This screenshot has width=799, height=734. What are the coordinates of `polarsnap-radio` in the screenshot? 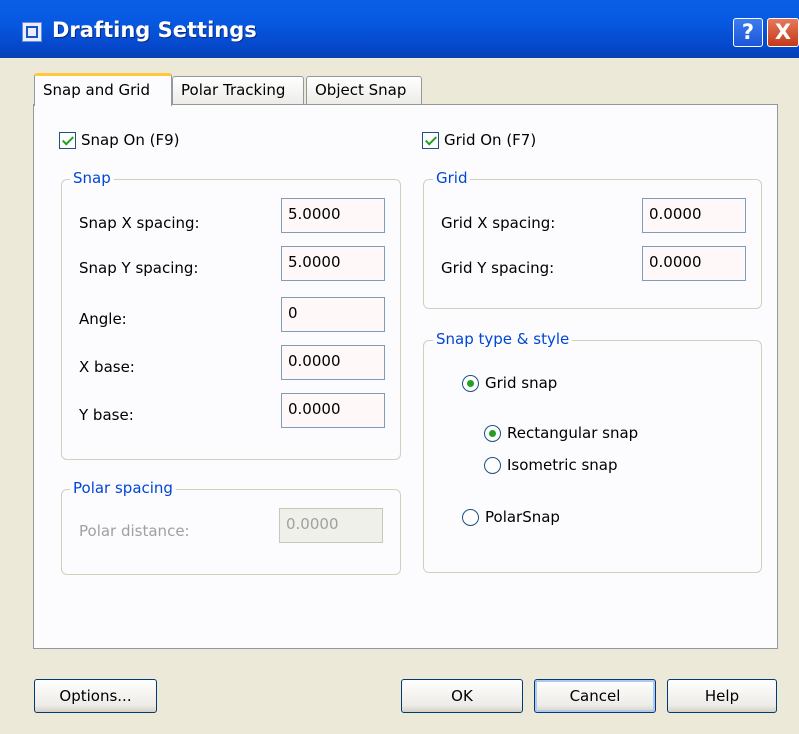 It's located at (470, 517).